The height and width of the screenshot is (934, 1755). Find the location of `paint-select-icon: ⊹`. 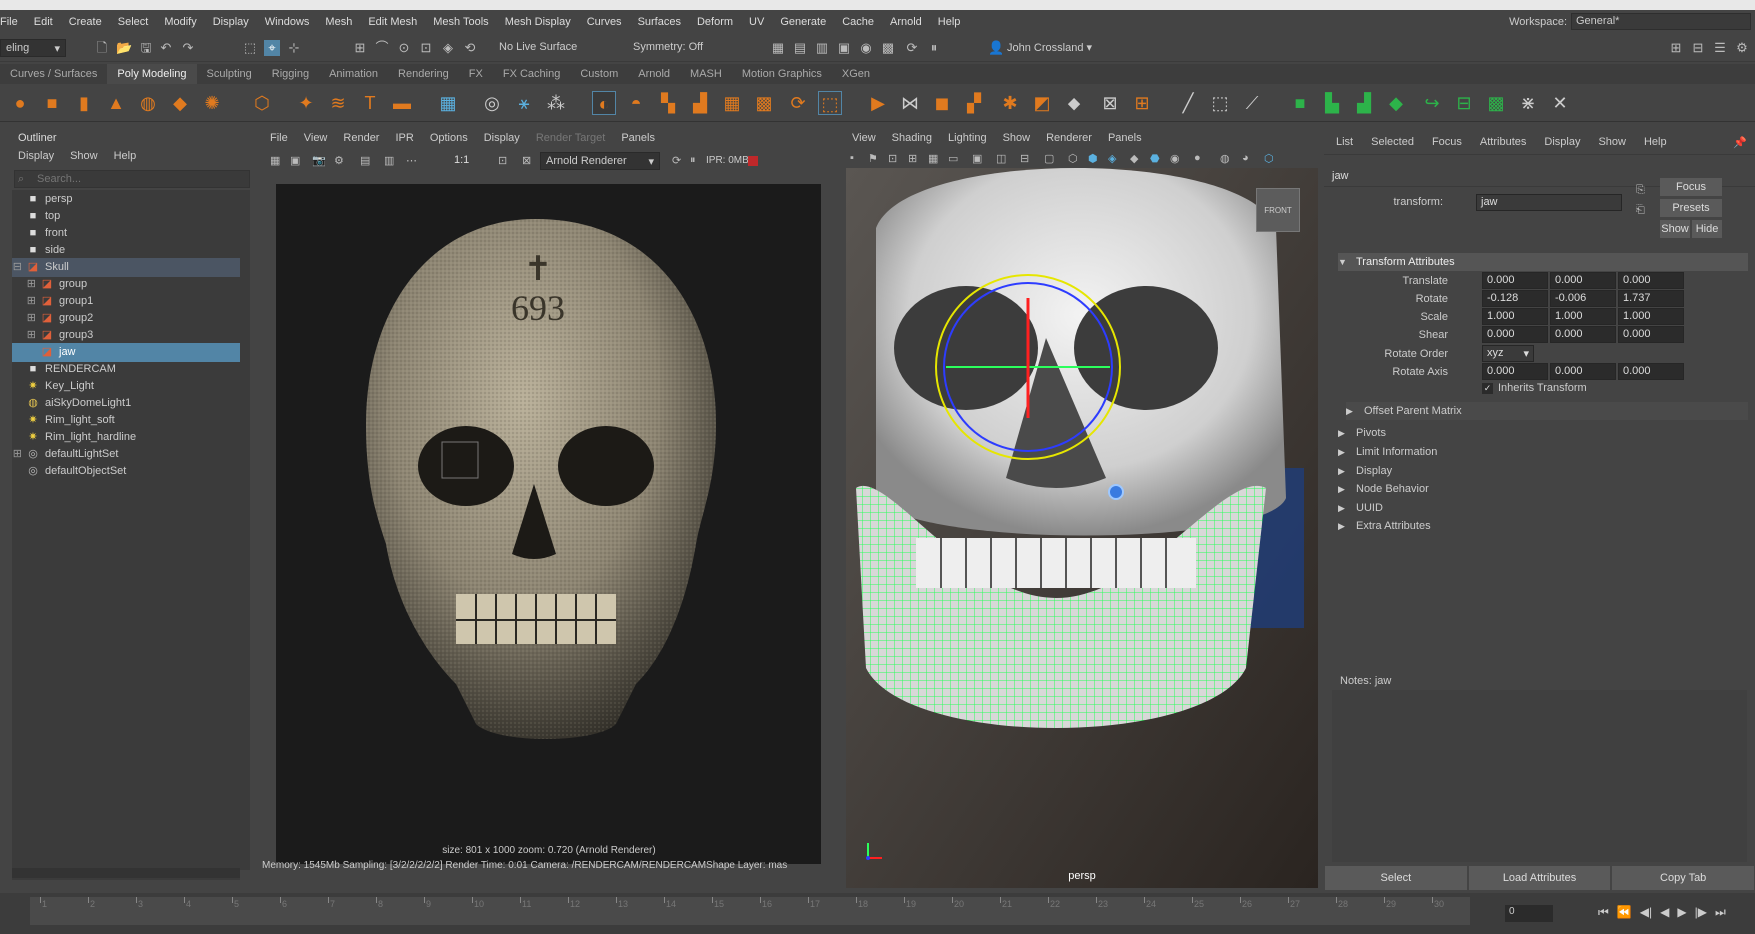

paint-select-icon: ⊹ is located at coordinates (294, 48).